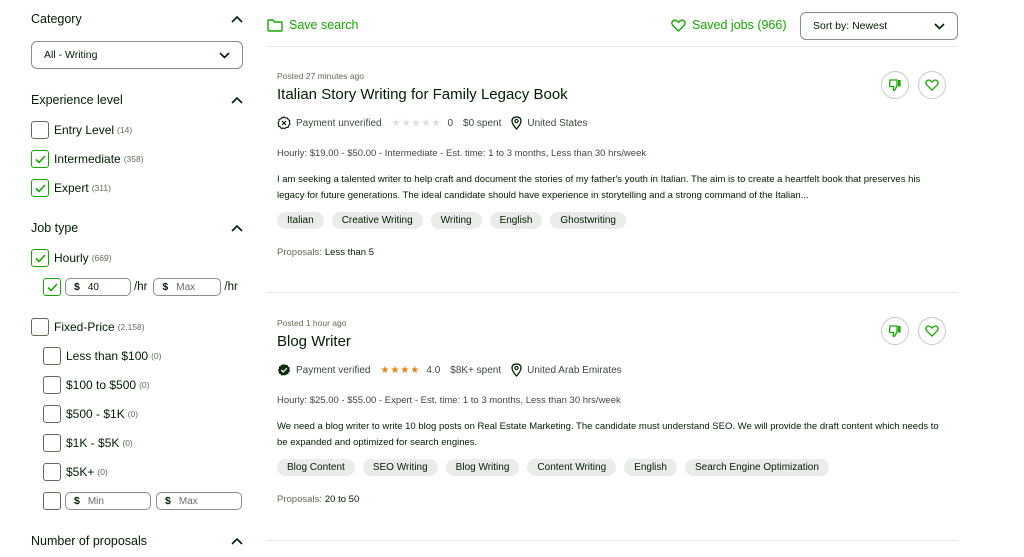 The image size is (1024, 557). I want to click on heart-icon, so click(932, 331).